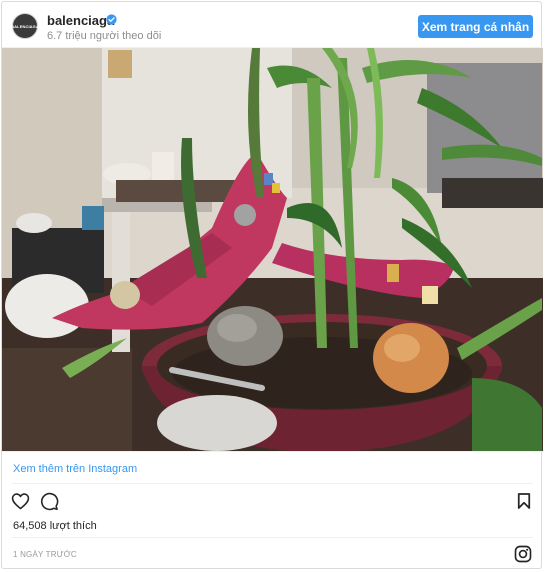 The width and height of the screenshot is (545, 572). I want to click on verified-badge-icon, so click(111, 19).